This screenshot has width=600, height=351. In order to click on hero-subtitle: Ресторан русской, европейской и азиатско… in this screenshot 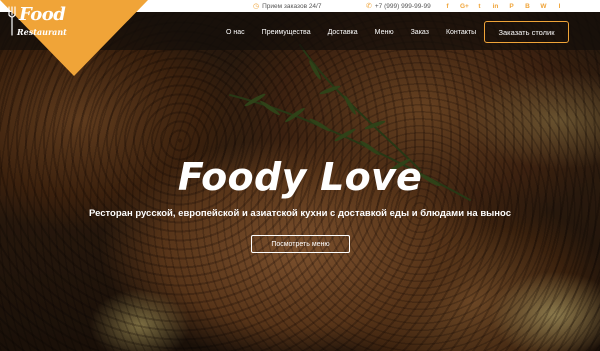, I will do `click(299, 213)`.